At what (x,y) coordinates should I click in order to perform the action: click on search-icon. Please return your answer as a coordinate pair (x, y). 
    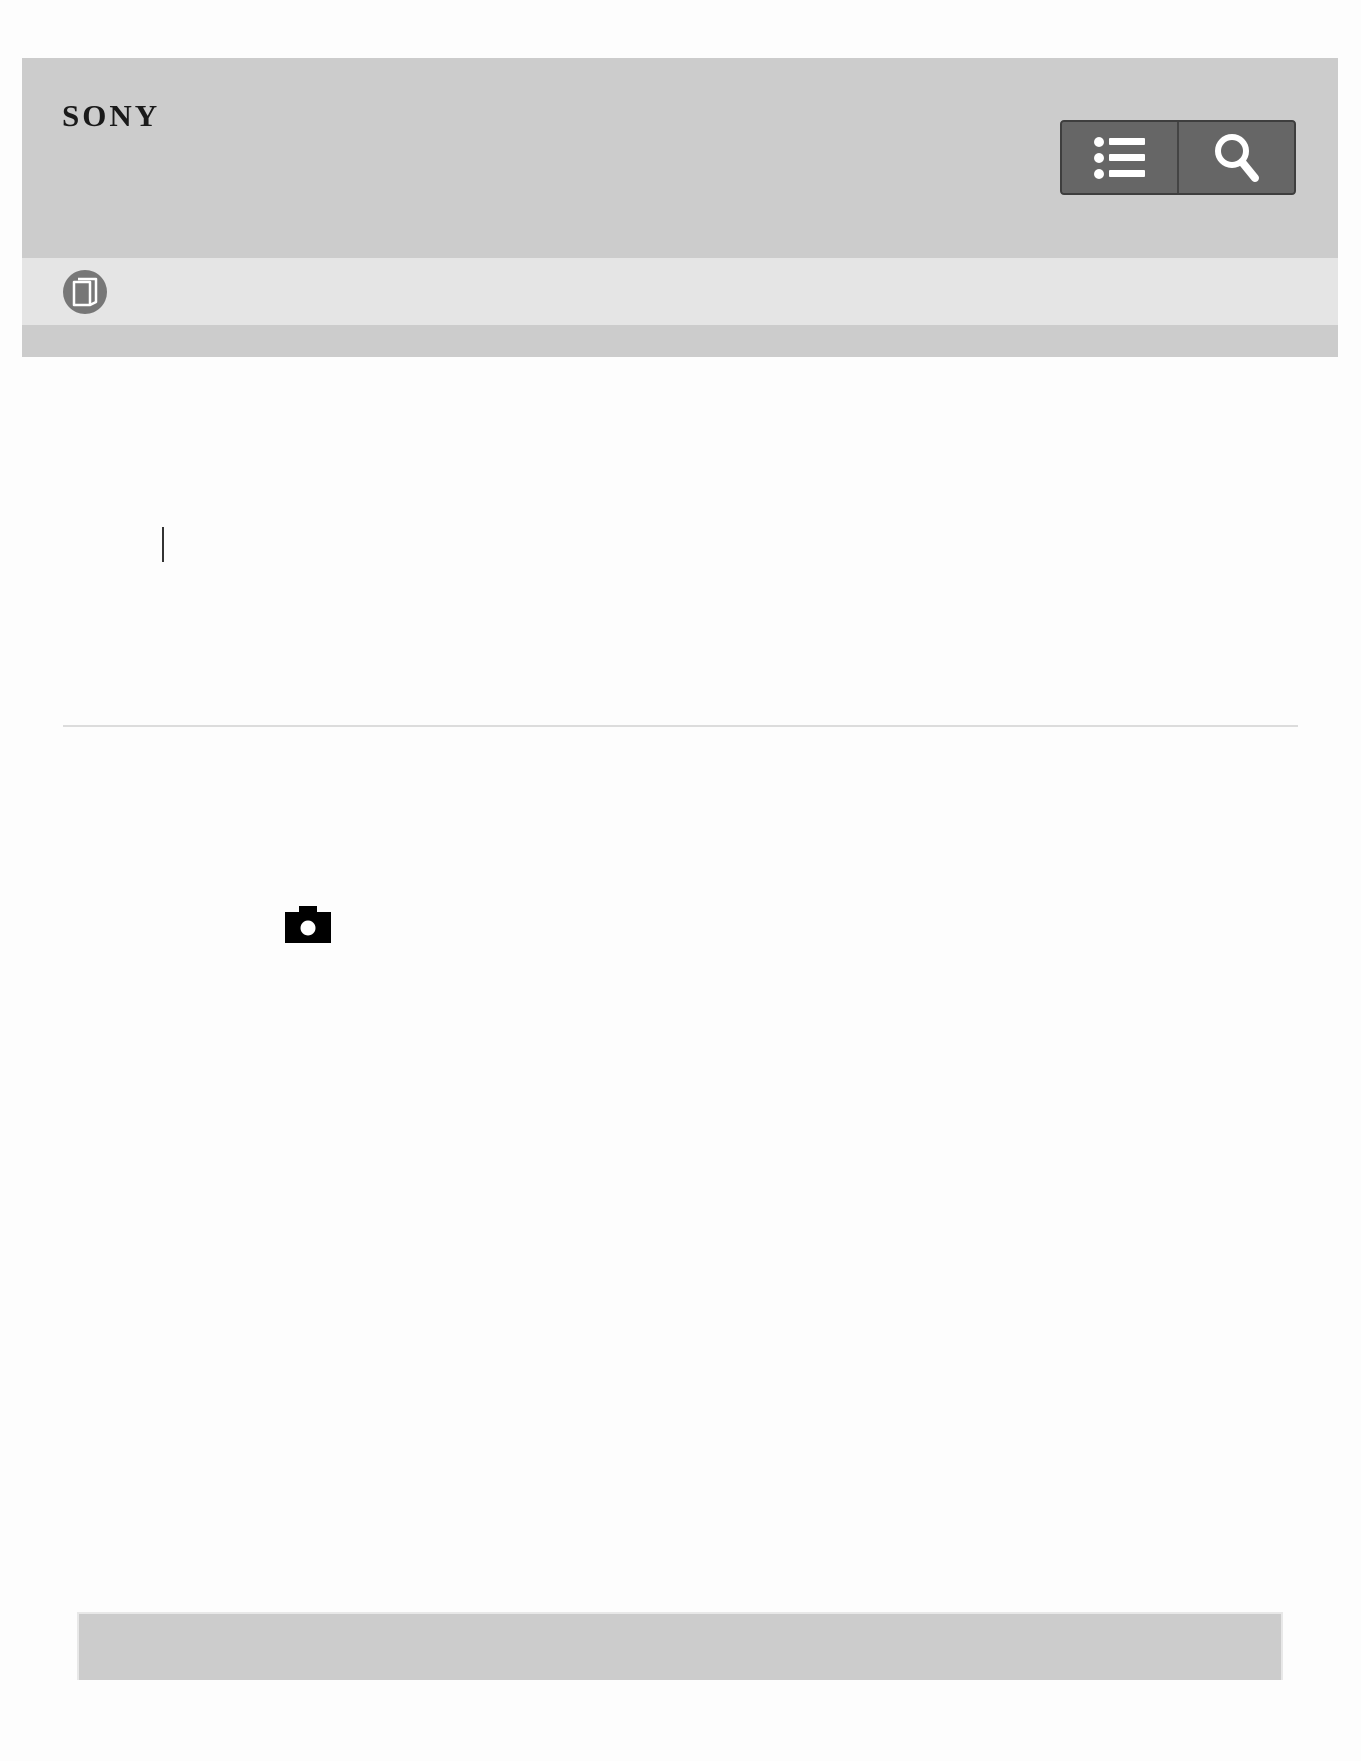
    Looking at the image, I should click on (1236, 157).